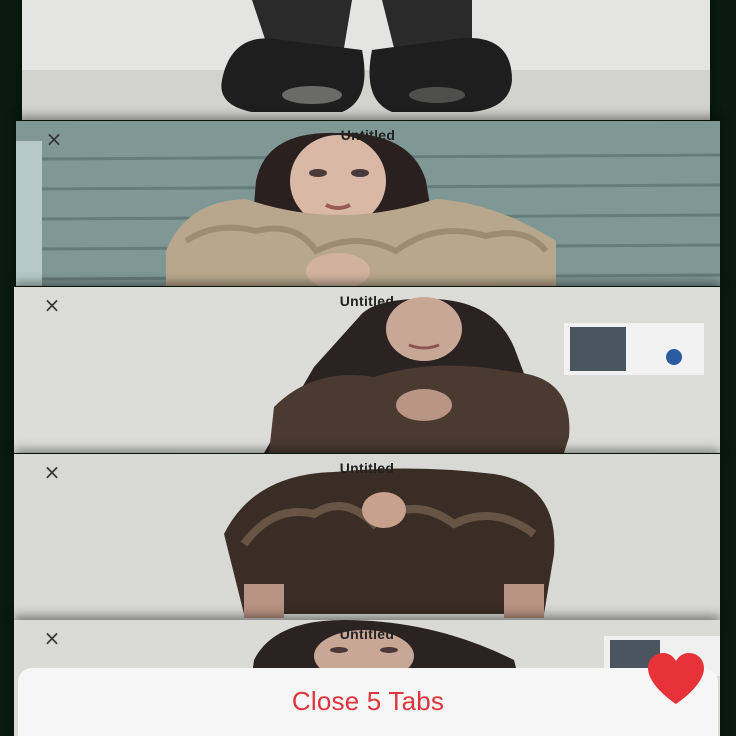  I want to click on close-tabs-label: Close 5 Tabs, so click(368, 700).